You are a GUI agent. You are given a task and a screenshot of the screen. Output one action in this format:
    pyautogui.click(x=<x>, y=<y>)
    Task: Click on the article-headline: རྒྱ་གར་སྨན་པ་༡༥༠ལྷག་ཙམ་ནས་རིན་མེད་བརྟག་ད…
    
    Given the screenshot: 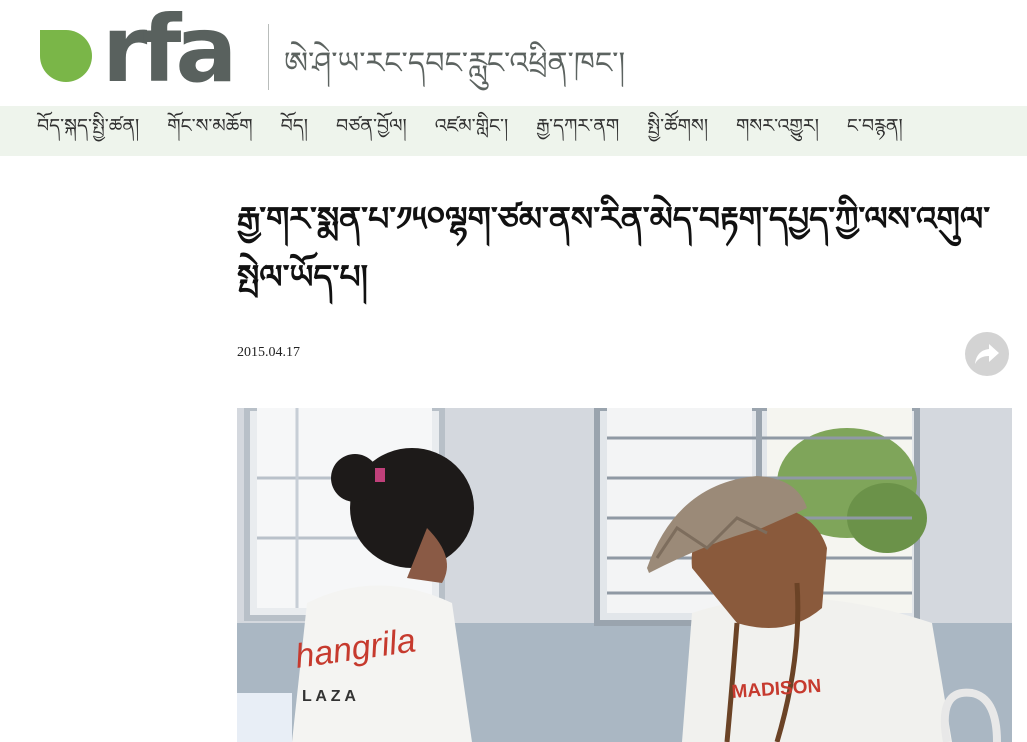 What is the action you would take?
    pyautogui.click(x=614, y=247)
    